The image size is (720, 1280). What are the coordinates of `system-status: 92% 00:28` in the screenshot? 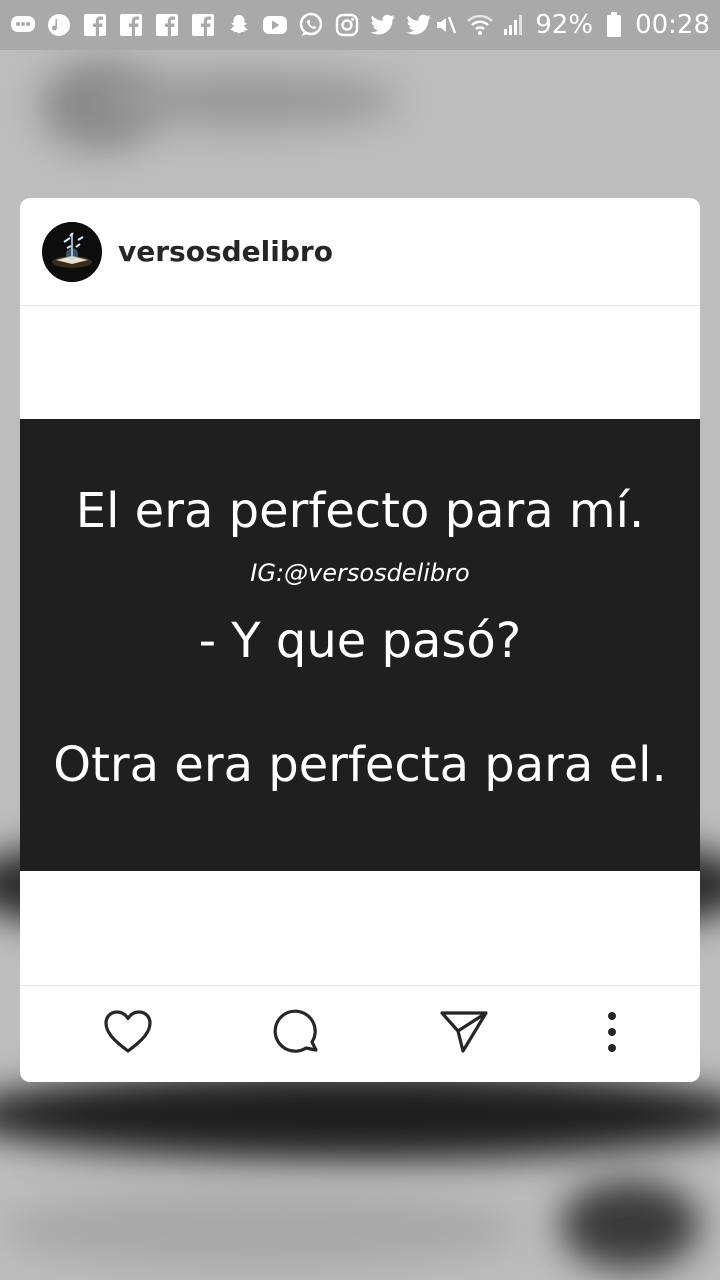 It's located at (571, 25).